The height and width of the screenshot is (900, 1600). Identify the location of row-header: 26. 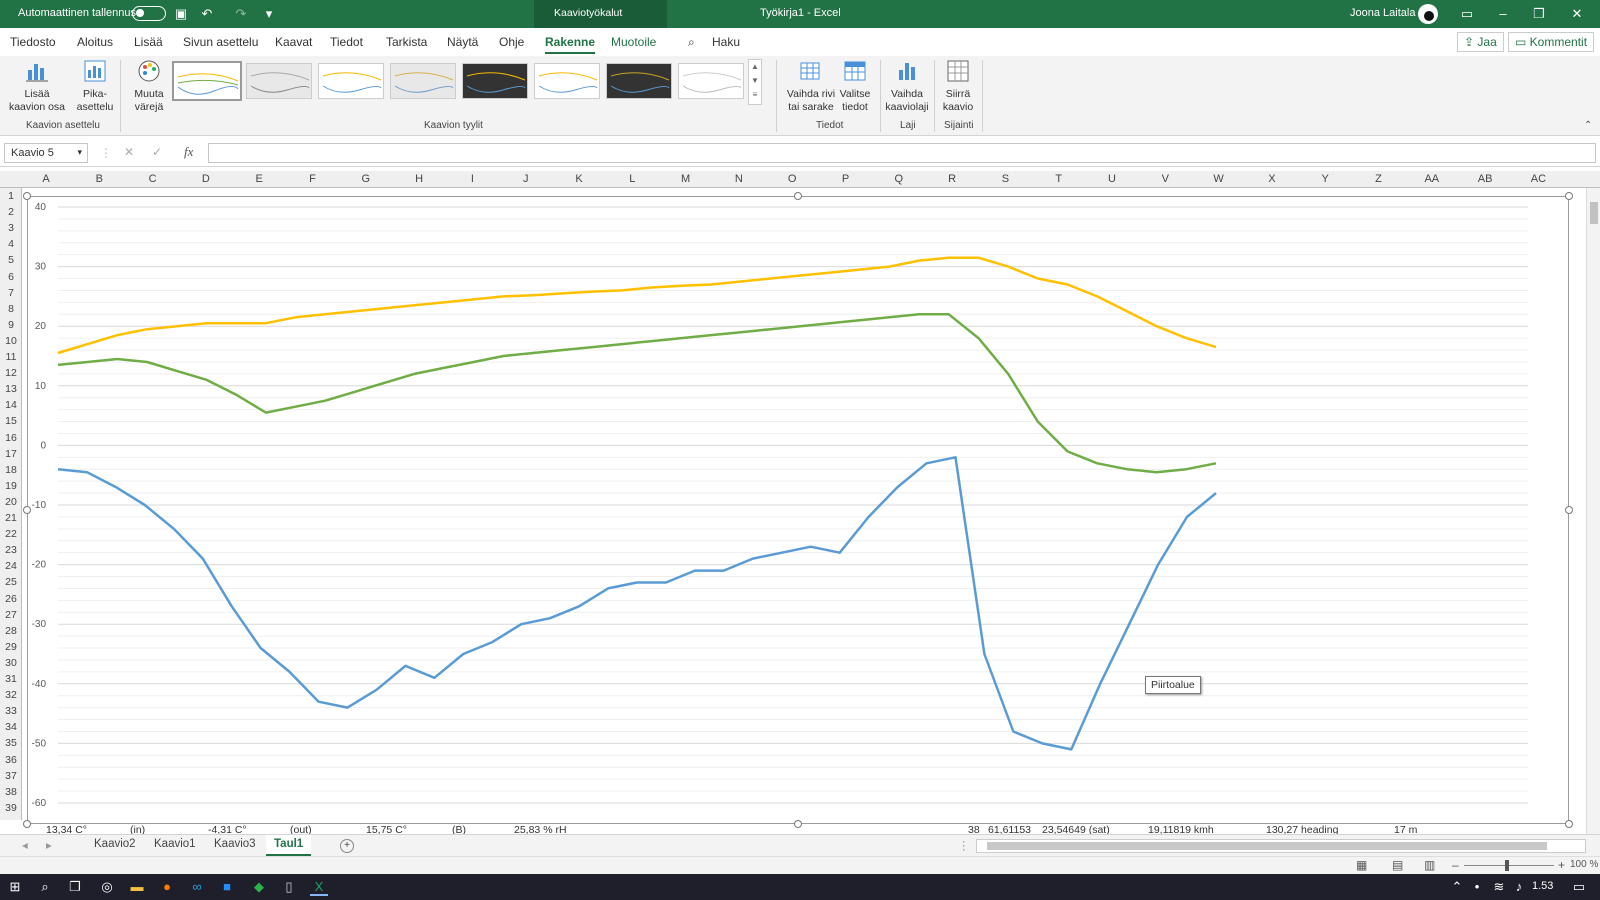
(11, 599).